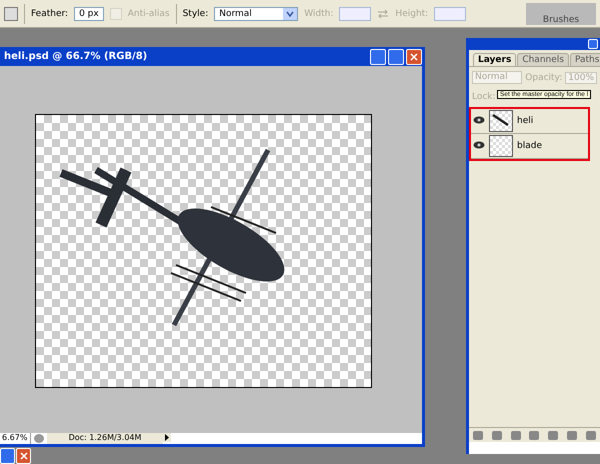  What do you see at coordinates (290, 14) in the screenshot?
I see `caret-icon` at bounding box center [290, 14].